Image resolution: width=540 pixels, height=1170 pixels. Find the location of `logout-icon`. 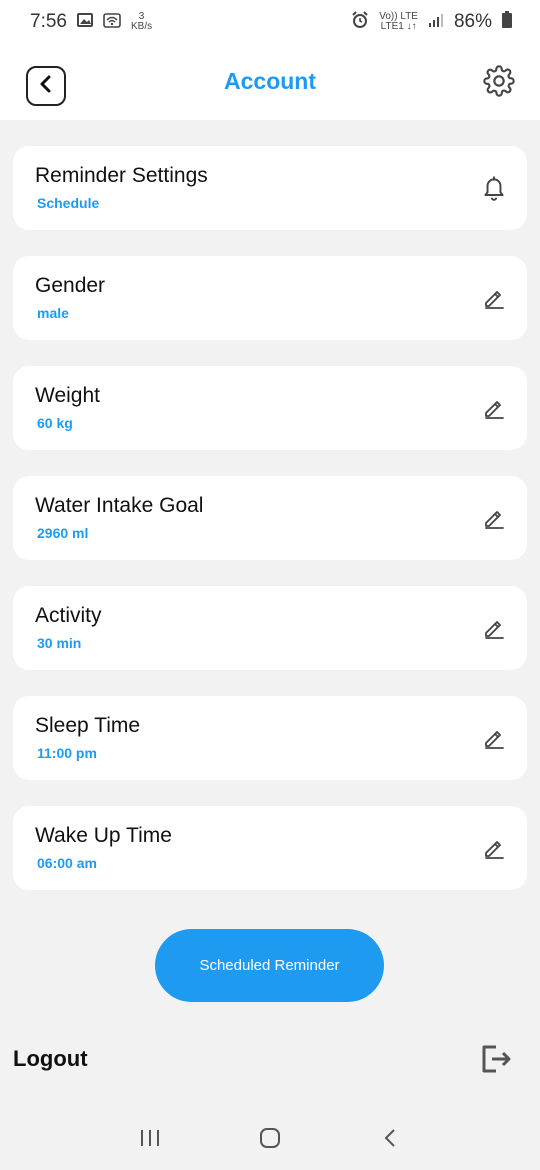

logout-icon is located at coordinates (497, 1059).